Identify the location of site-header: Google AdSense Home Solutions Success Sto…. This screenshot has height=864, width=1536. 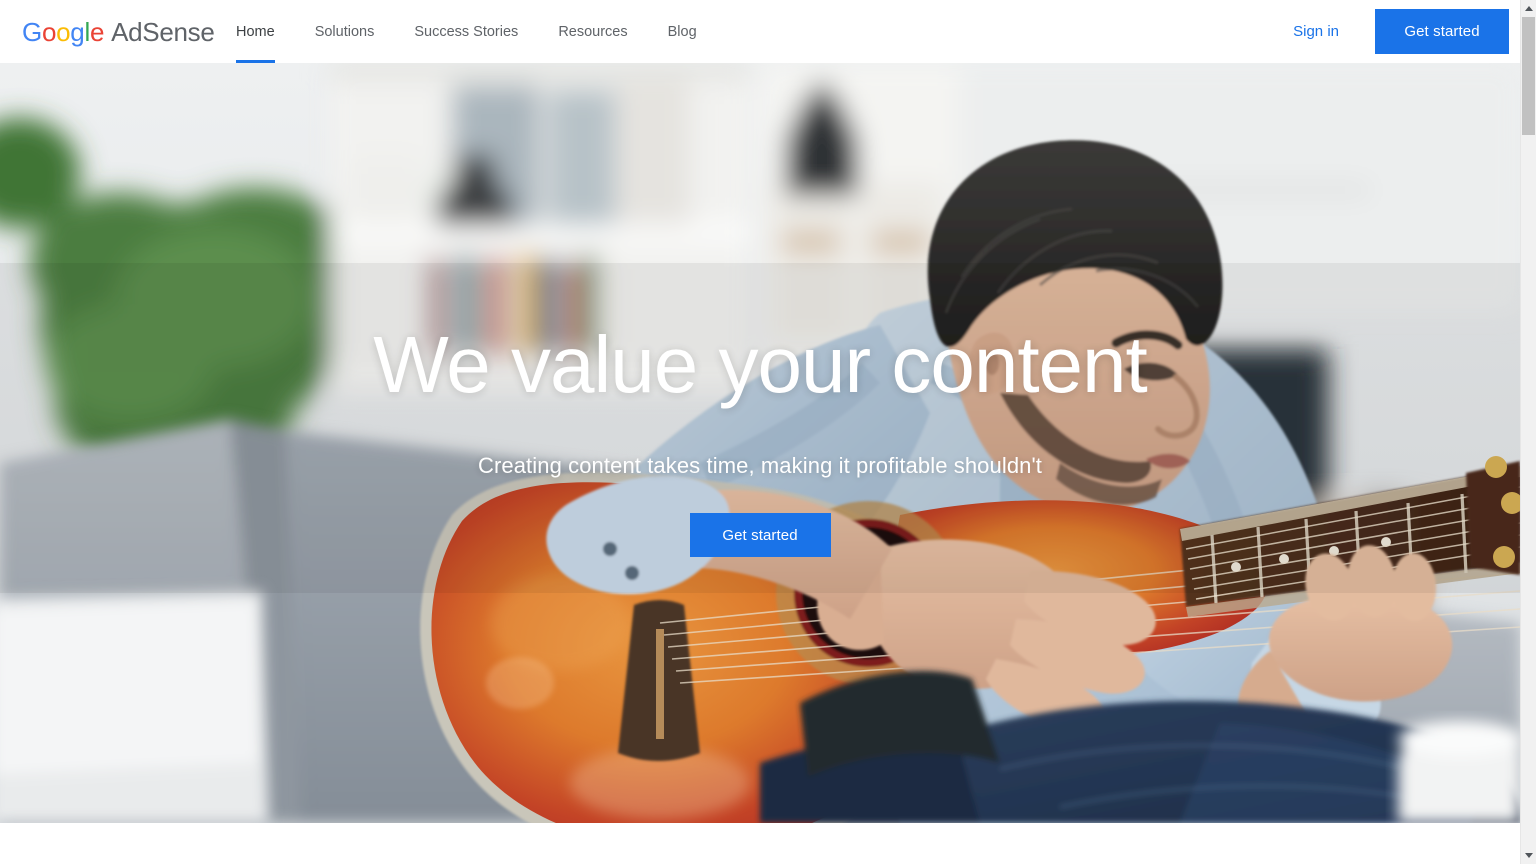
(760, 31).